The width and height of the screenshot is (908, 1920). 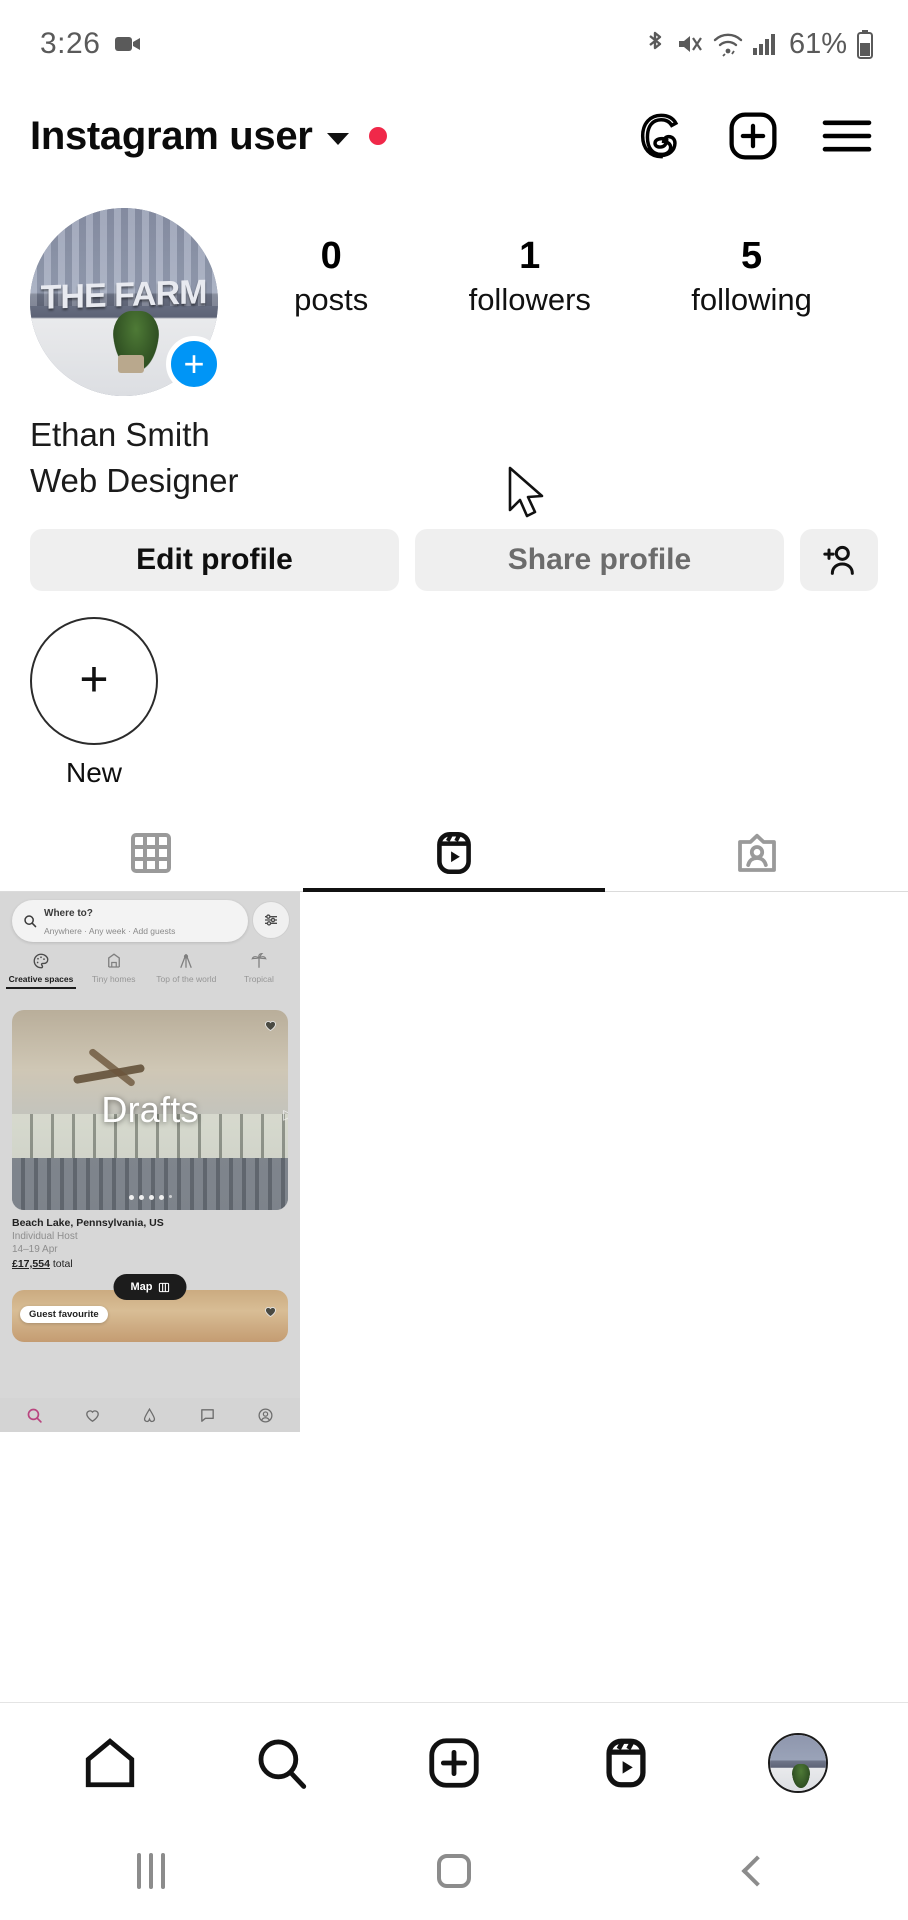 What do you see at coordinates (207, 1415) in the screenshot?
I see `inner-nav-messages-icon` at bounding box center [207, 1415].